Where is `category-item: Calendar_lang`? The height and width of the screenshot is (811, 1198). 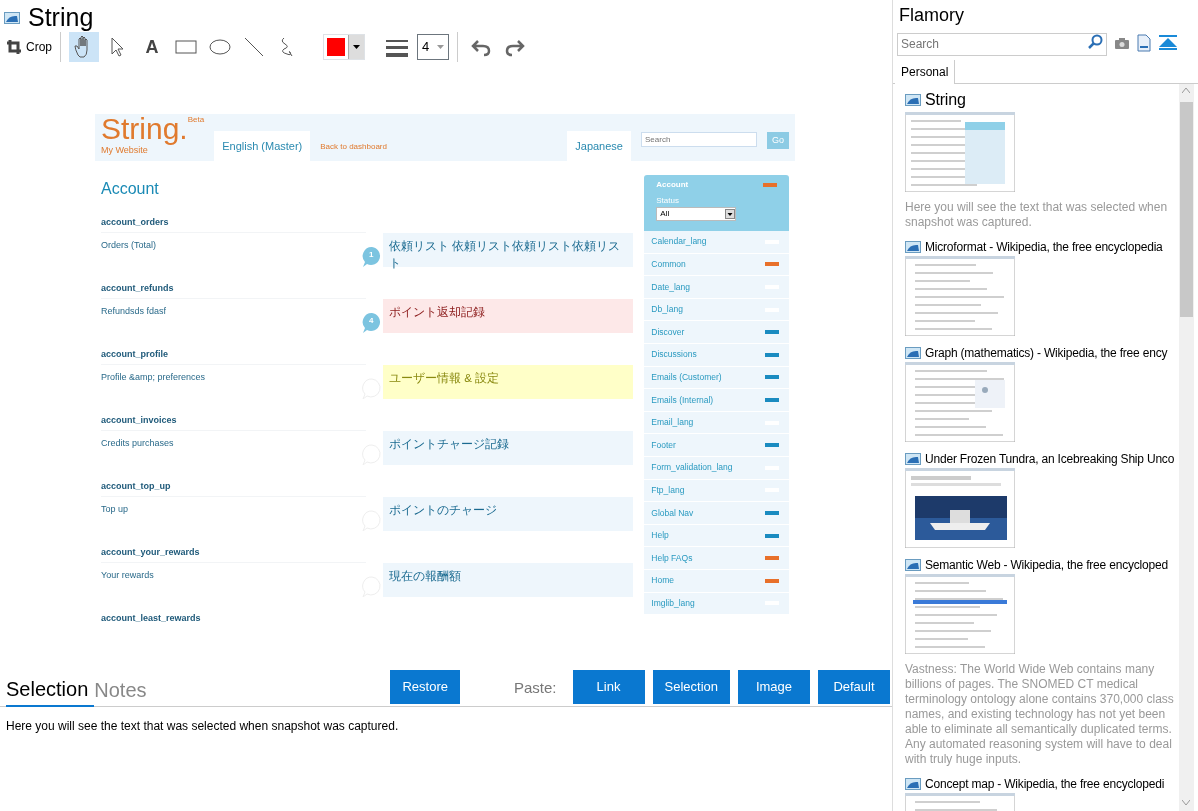 category-item: Calendar_lang is located at coordinates (716, 242).